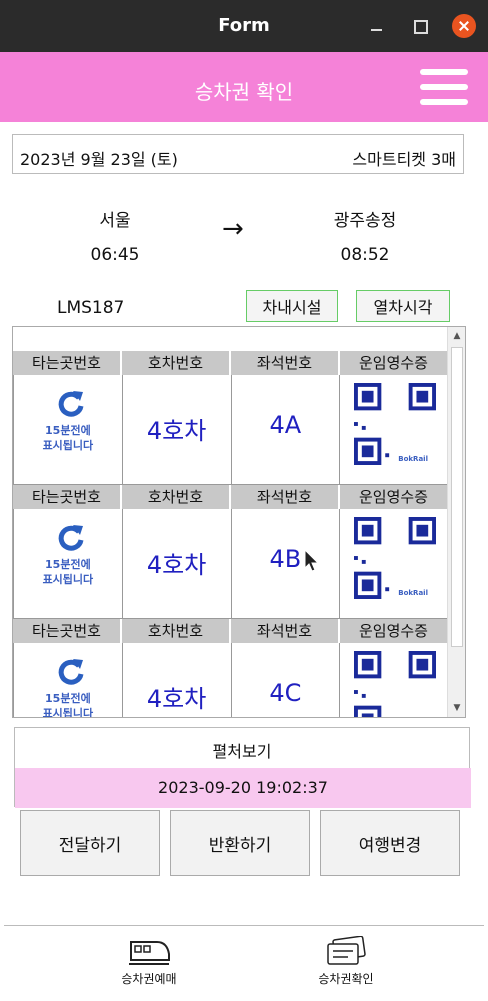 This screenshot has width=488, height=1001. What do you see at coordinates (285, 559) in the screenshot?
I see `seat-number: 4B` at bounding box center [285, 559].